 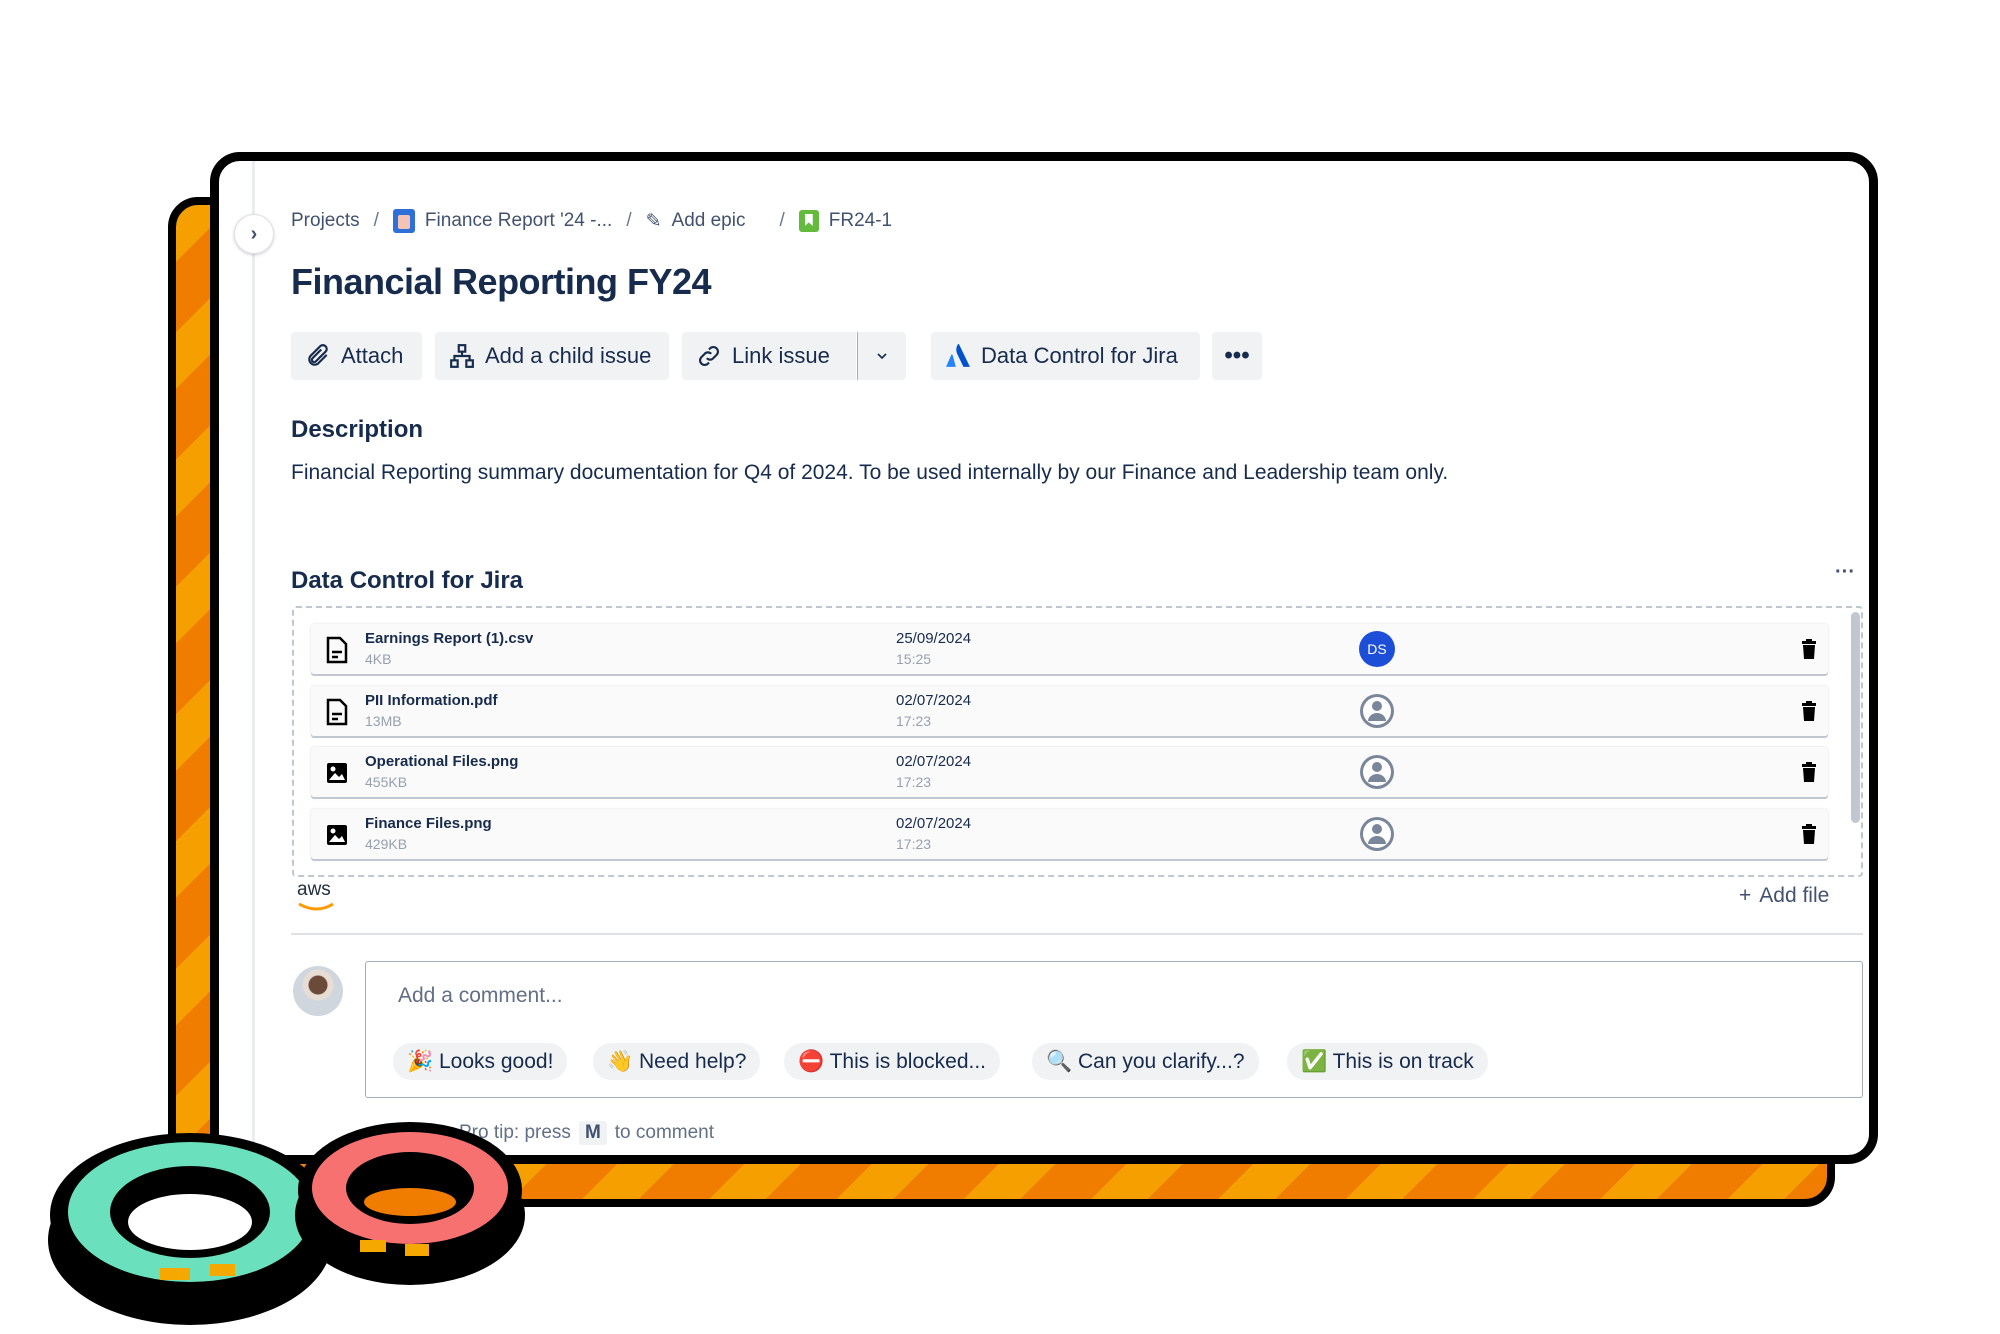 I want to click on quick-reply-need-help: 👋 Need help?, so click(x=677, y=1061).